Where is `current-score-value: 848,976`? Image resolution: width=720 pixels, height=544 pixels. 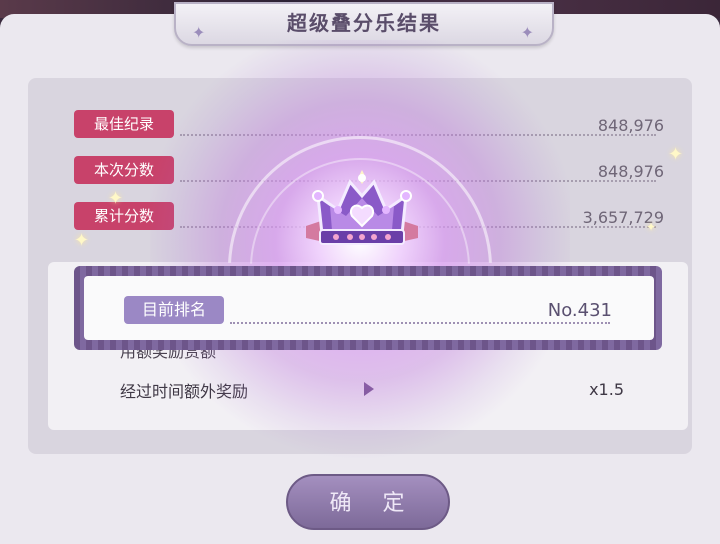
current-score-value: 848,976 is located at coordinates (630, 171).